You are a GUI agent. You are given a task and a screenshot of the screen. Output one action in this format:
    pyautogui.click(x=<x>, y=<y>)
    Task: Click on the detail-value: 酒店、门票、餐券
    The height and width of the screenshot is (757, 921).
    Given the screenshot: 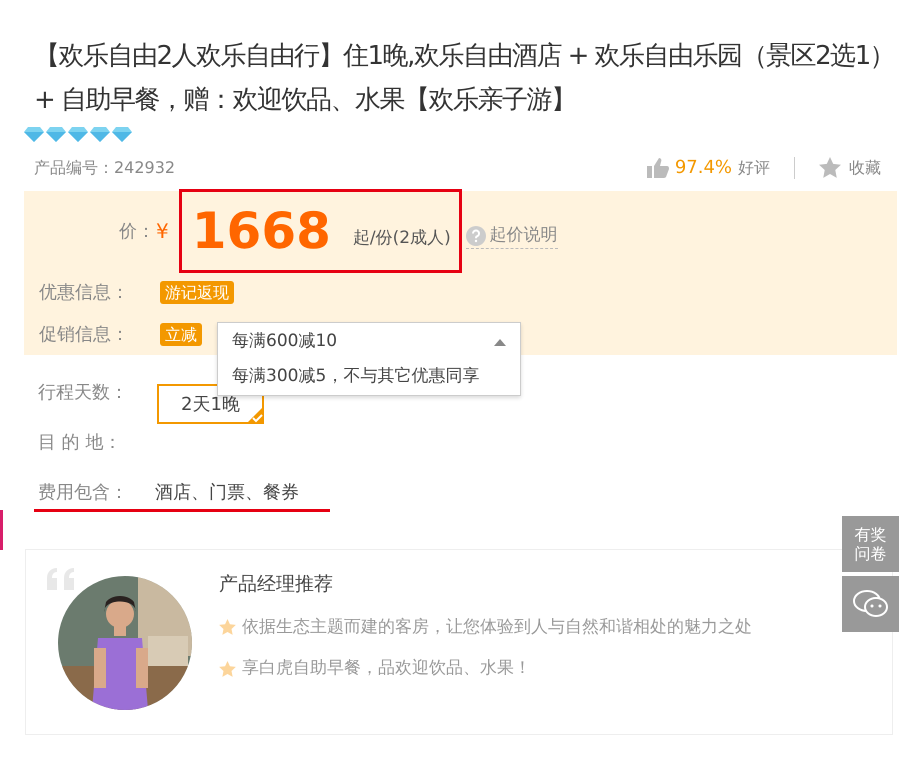 What is the action you would take?
    pyautogui.click(x=227, y=492)
    